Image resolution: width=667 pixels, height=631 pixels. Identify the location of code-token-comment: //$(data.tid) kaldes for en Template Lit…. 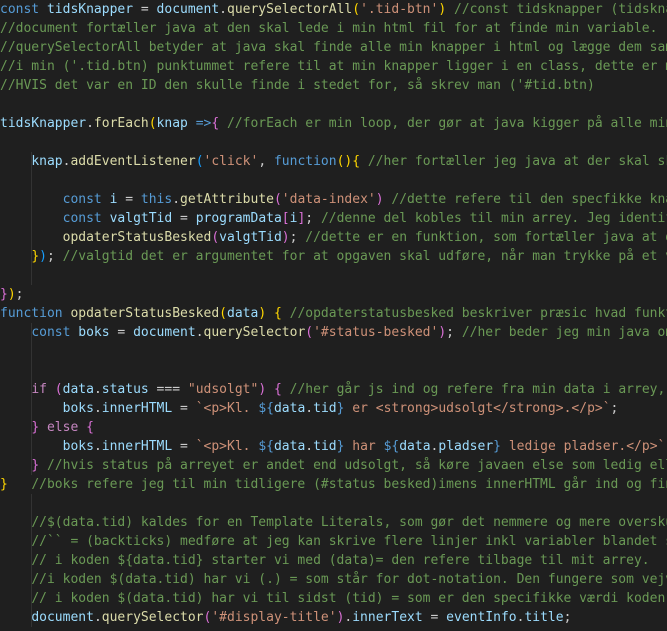
(349, 522).